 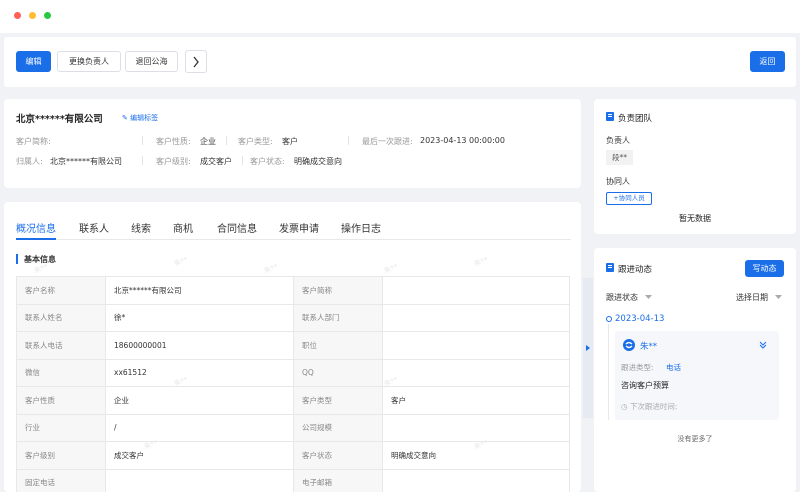 I want to click on table-row: 行业 / 公司规模, so click(x=293, y=427).